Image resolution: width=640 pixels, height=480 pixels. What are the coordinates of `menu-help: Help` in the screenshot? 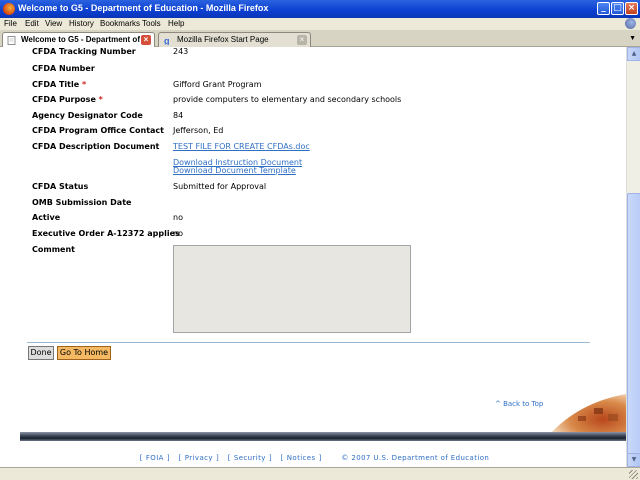 It's located at (176, 23).